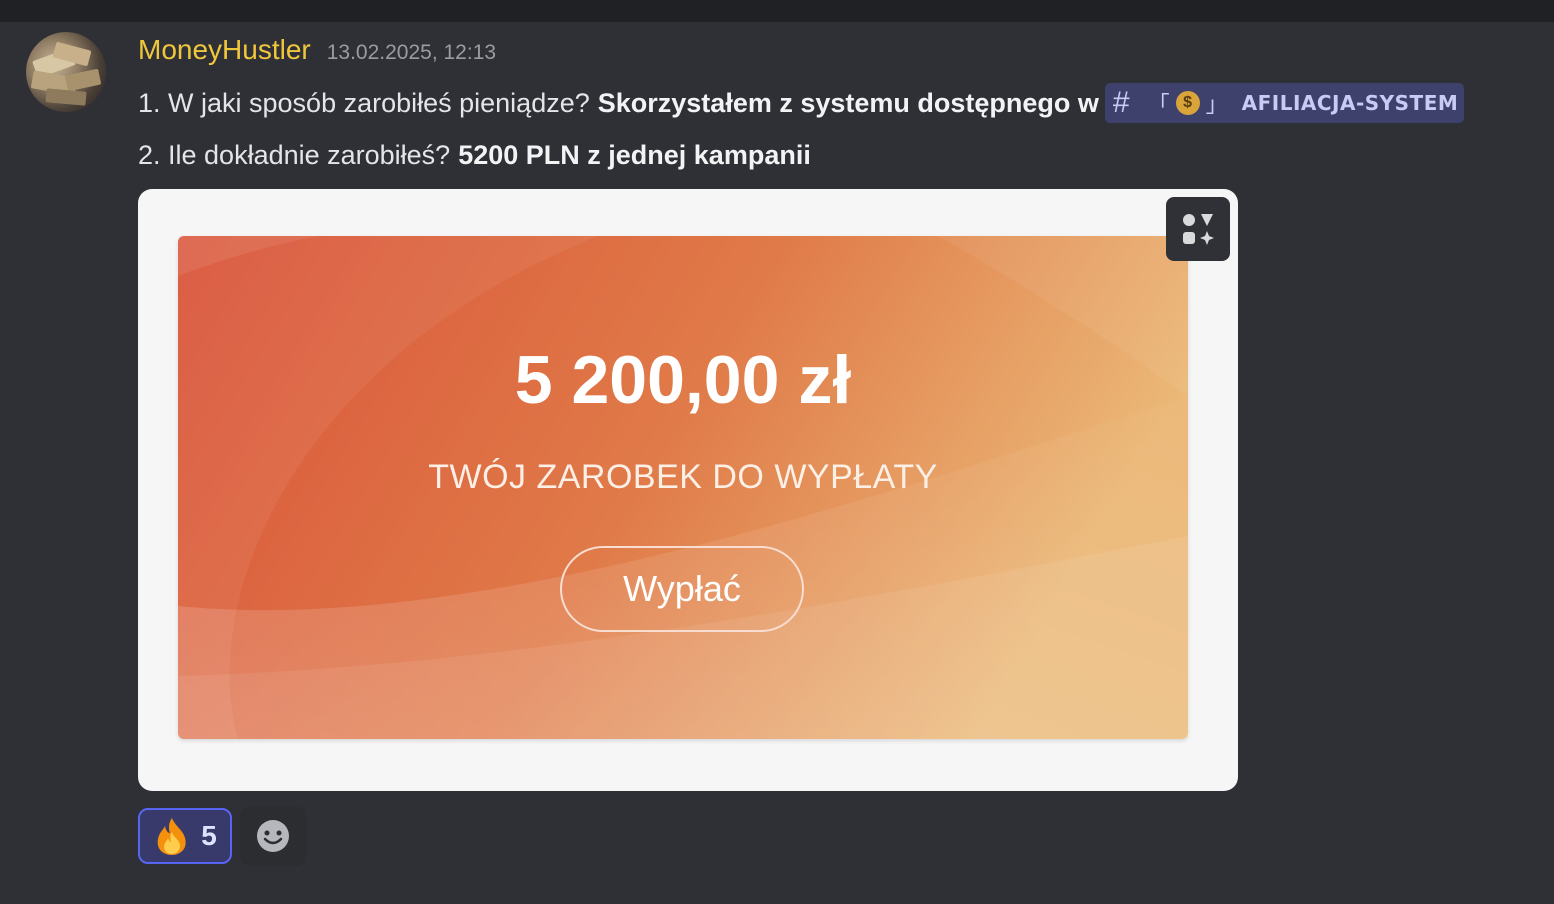 This screenshot has width=1554, height=904. Describe the element at coordinates (777, 11) in the screenshot. I see `top-bar` at that location.